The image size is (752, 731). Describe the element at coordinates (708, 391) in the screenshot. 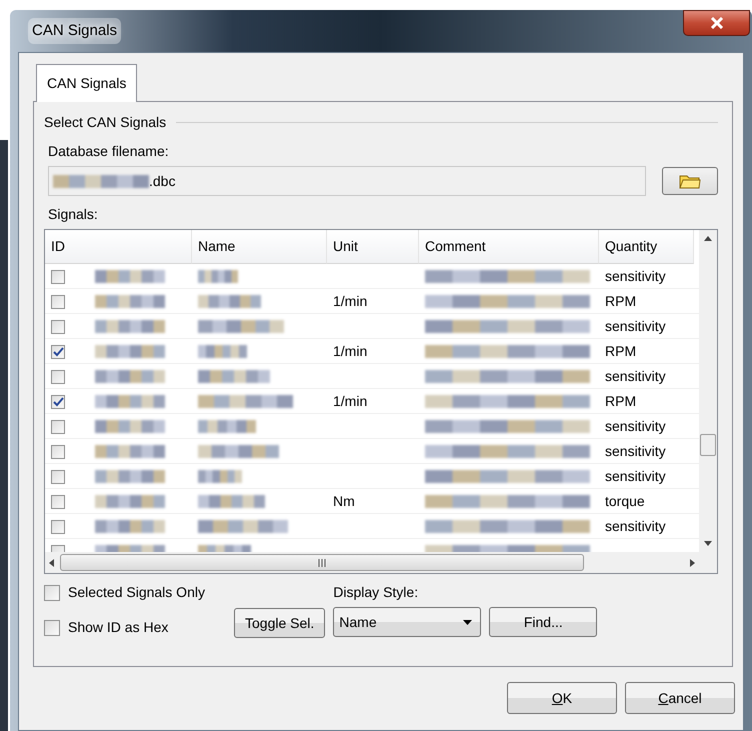

I see `vertical-scrollbar` at that location.